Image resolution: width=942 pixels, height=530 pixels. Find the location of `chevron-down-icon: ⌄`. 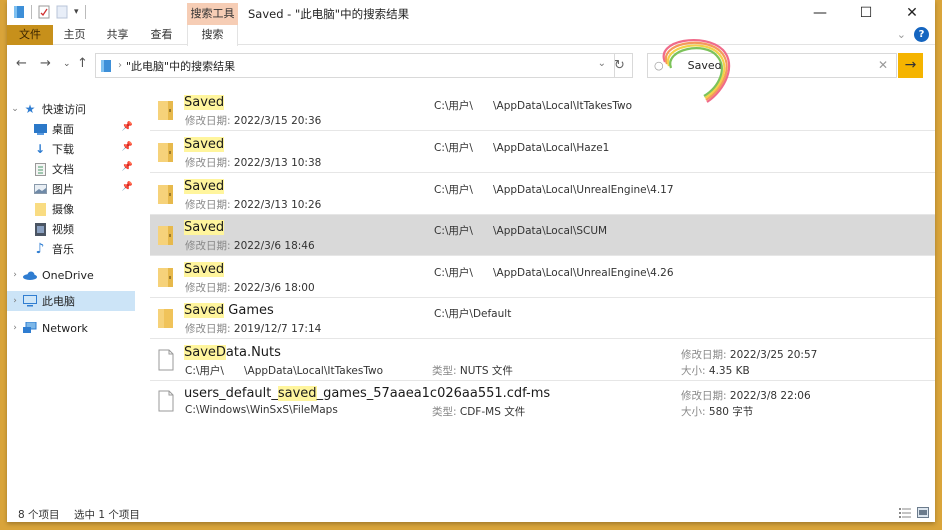

chevron-down-icon: ⌄ is located at coordinates (15, 109).